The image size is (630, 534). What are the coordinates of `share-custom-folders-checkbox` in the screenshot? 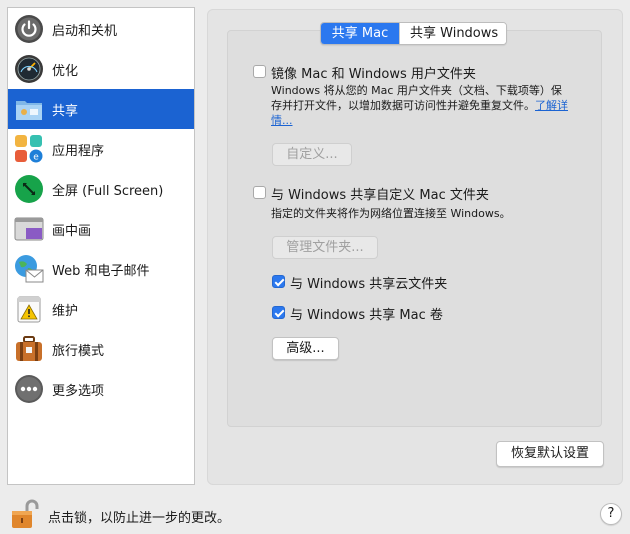 It's located at (259, 192).